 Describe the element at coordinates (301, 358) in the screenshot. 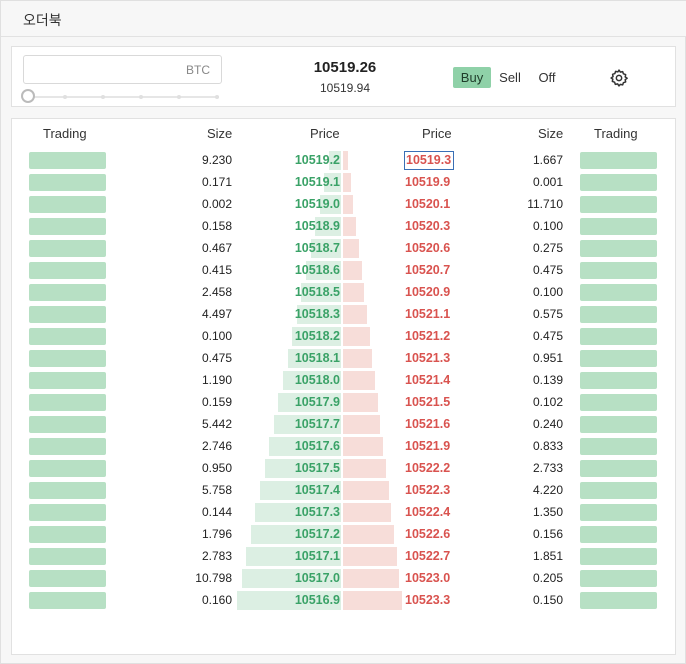

I see `bid-price: 10518.1` at that location.